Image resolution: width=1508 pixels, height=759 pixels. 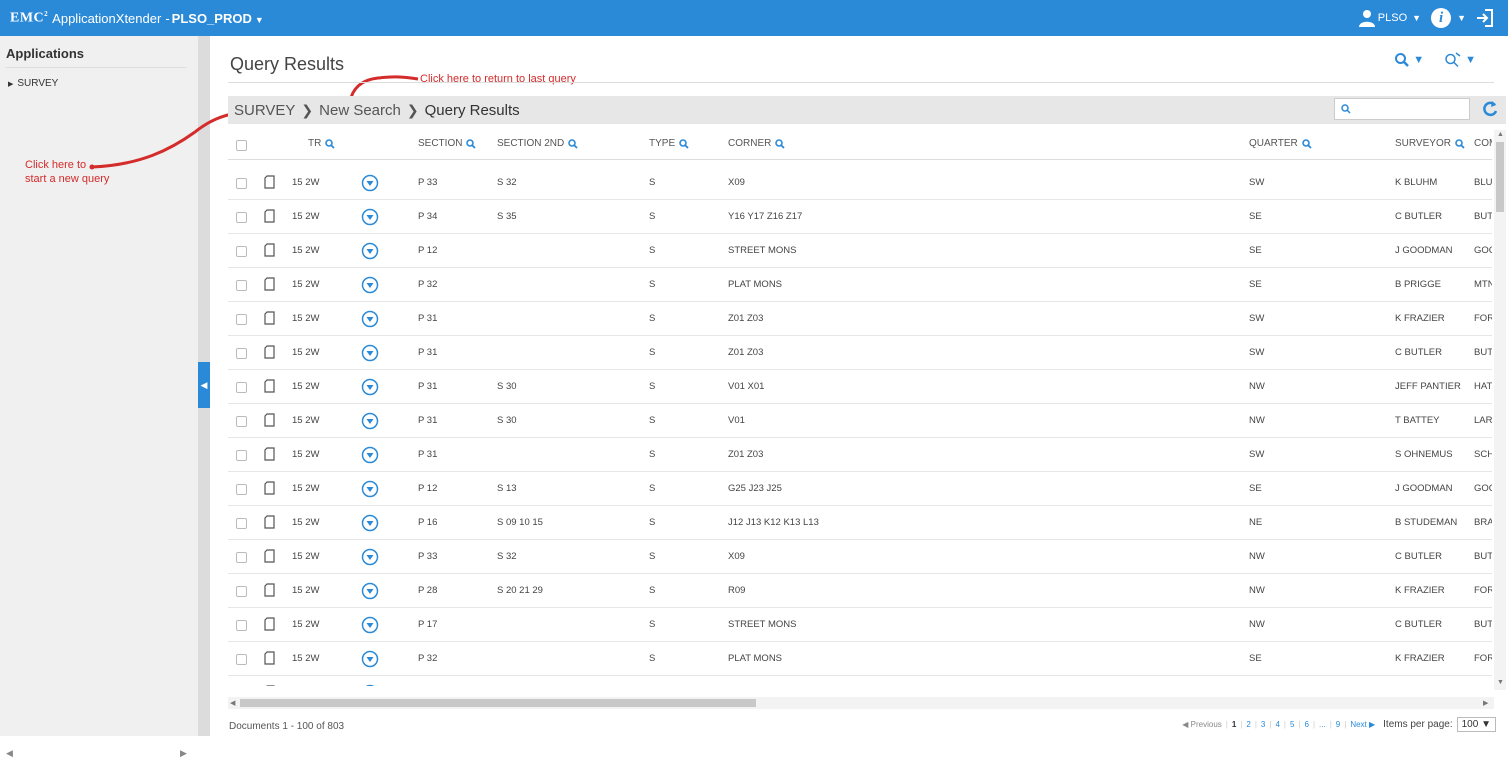 I want to click on query-menu: ▼, so click(x=1460, y=60).